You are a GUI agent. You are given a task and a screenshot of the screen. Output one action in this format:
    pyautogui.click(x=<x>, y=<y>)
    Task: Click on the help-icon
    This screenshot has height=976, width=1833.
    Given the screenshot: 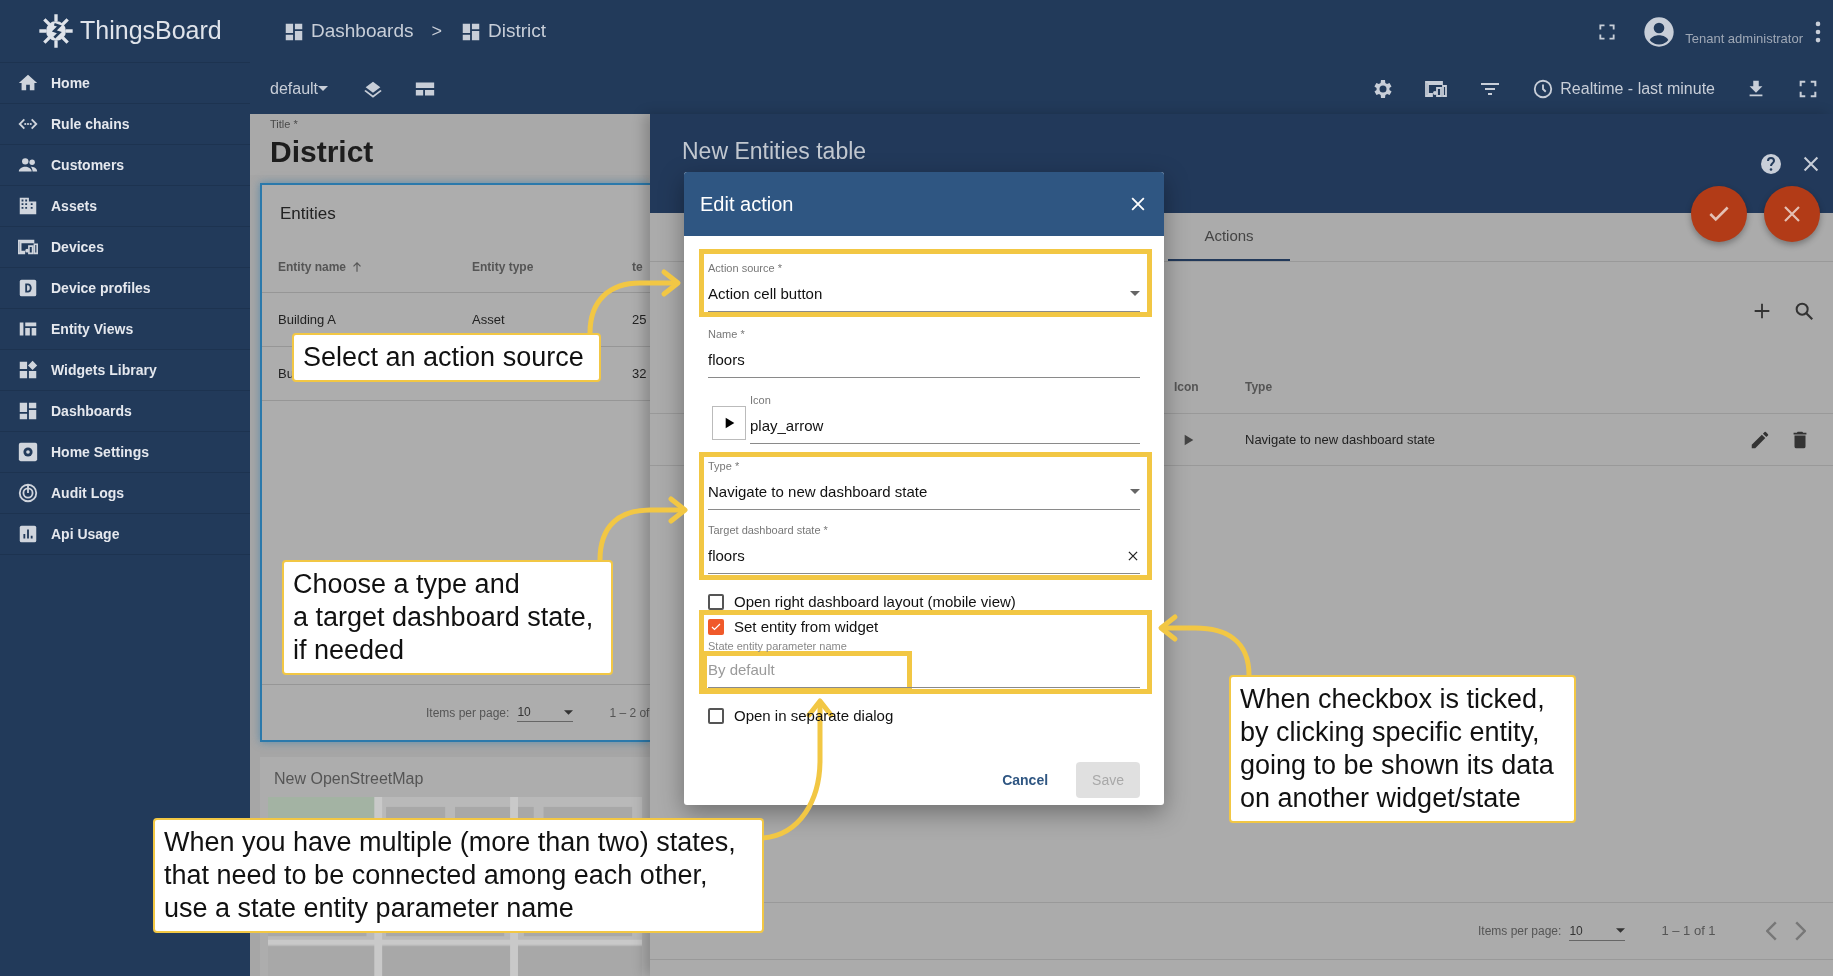 What is the action you would take?
    pyautogui.click(x=1771, y=164)
    